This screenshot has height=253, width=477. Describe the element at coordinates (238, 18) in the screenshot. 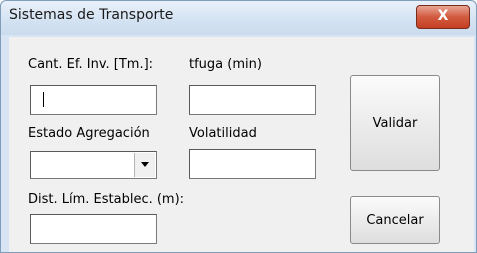

I see `title-bar: Sistemas de Transporte X` at that location.